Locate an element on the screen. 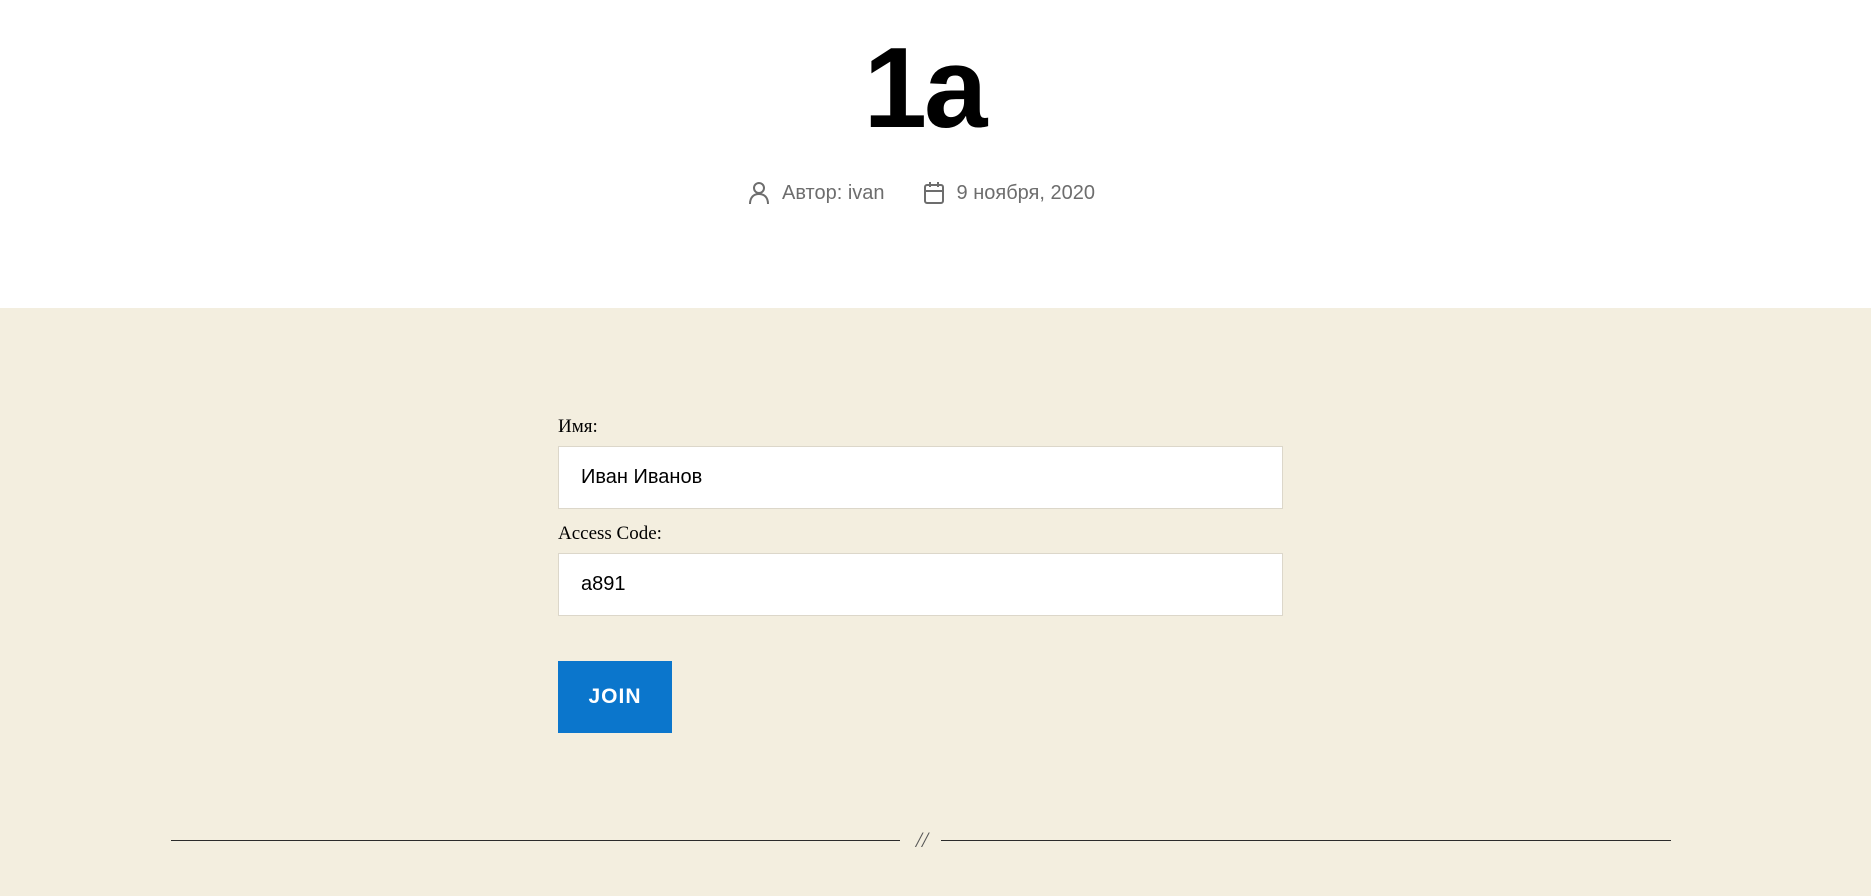 Image resolution: width=1871 pixels, height=896 pixels. join-form: Имя: Иван Иванов Access Code: a891 JOIN is located at coordinates (920, 574).